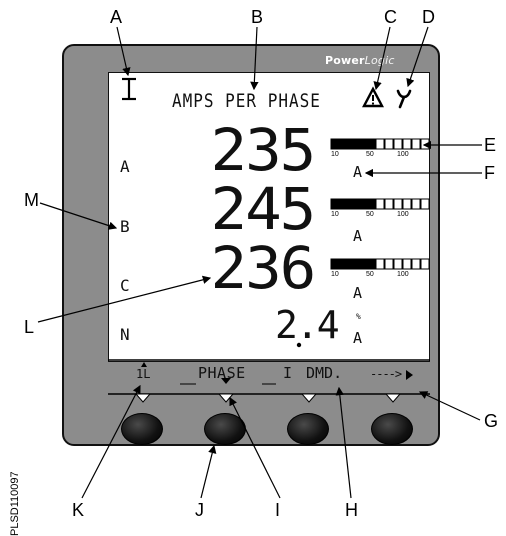 This screenshot has width=506, height=536. I want to click on softkey-pointer-icons, so click(268, 398).